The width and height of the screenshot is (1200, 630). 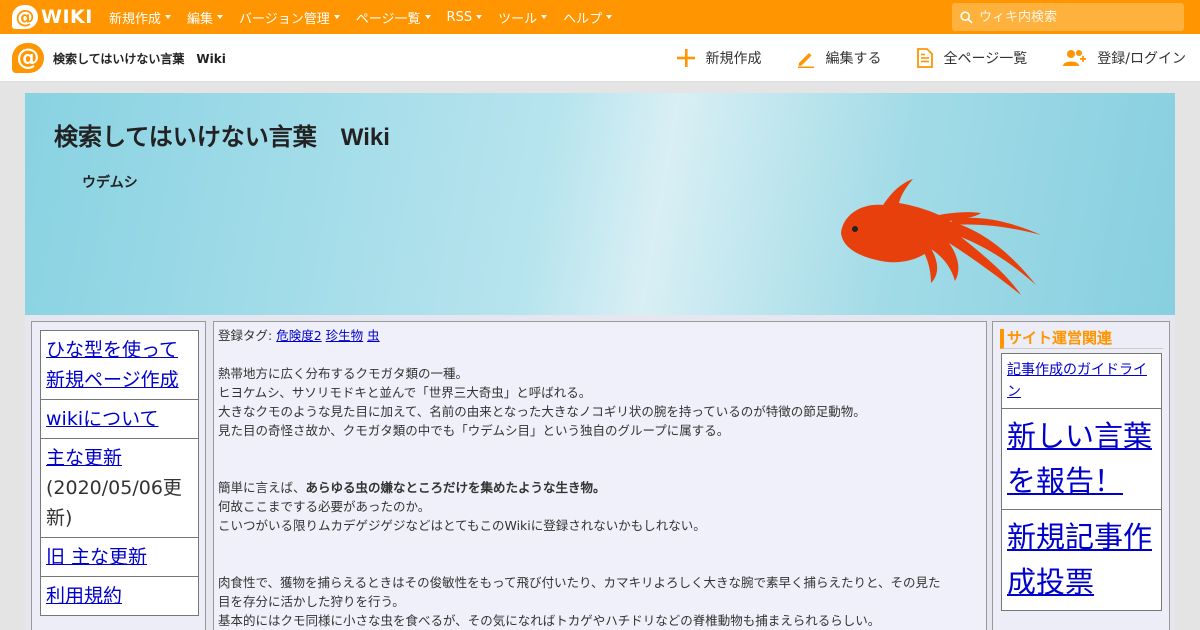 I want to click on top-navbar: @ WIKI 新規作成 編集 バージョン管理 ページ一覧 RSS ツール ヘルプ, so click(x=600, y=17).